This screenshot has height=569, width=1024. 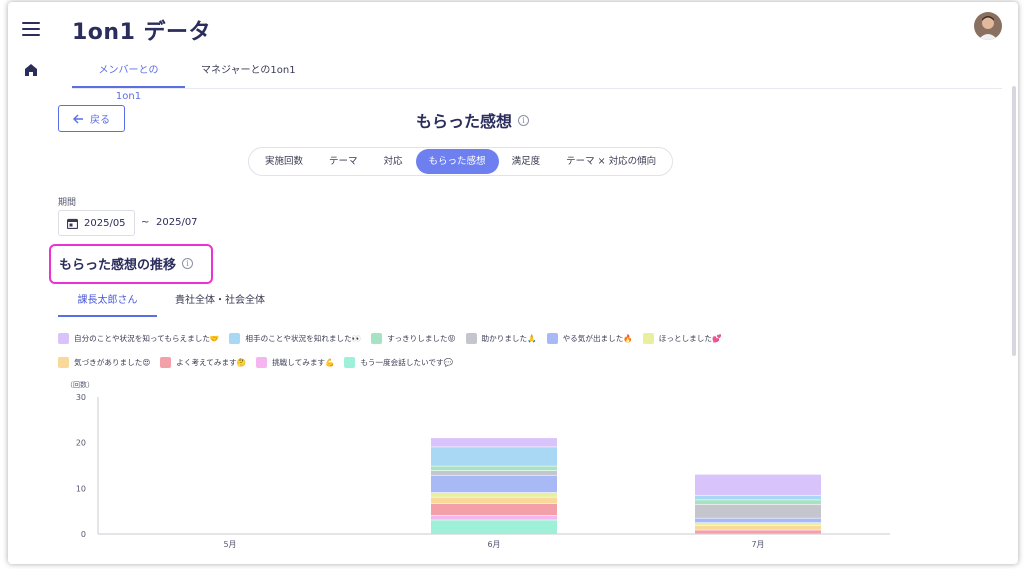 I want to click on y-tick-label: 30, so click(x=81, y=397).